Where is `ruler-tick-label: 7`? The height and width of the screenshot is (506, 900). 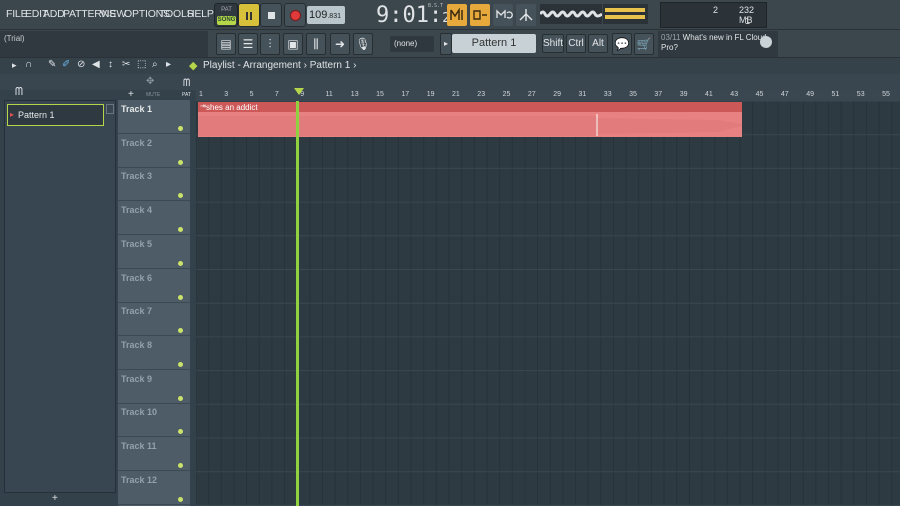 ruler-tick-label: 7 is located at coordinates (276, 94).